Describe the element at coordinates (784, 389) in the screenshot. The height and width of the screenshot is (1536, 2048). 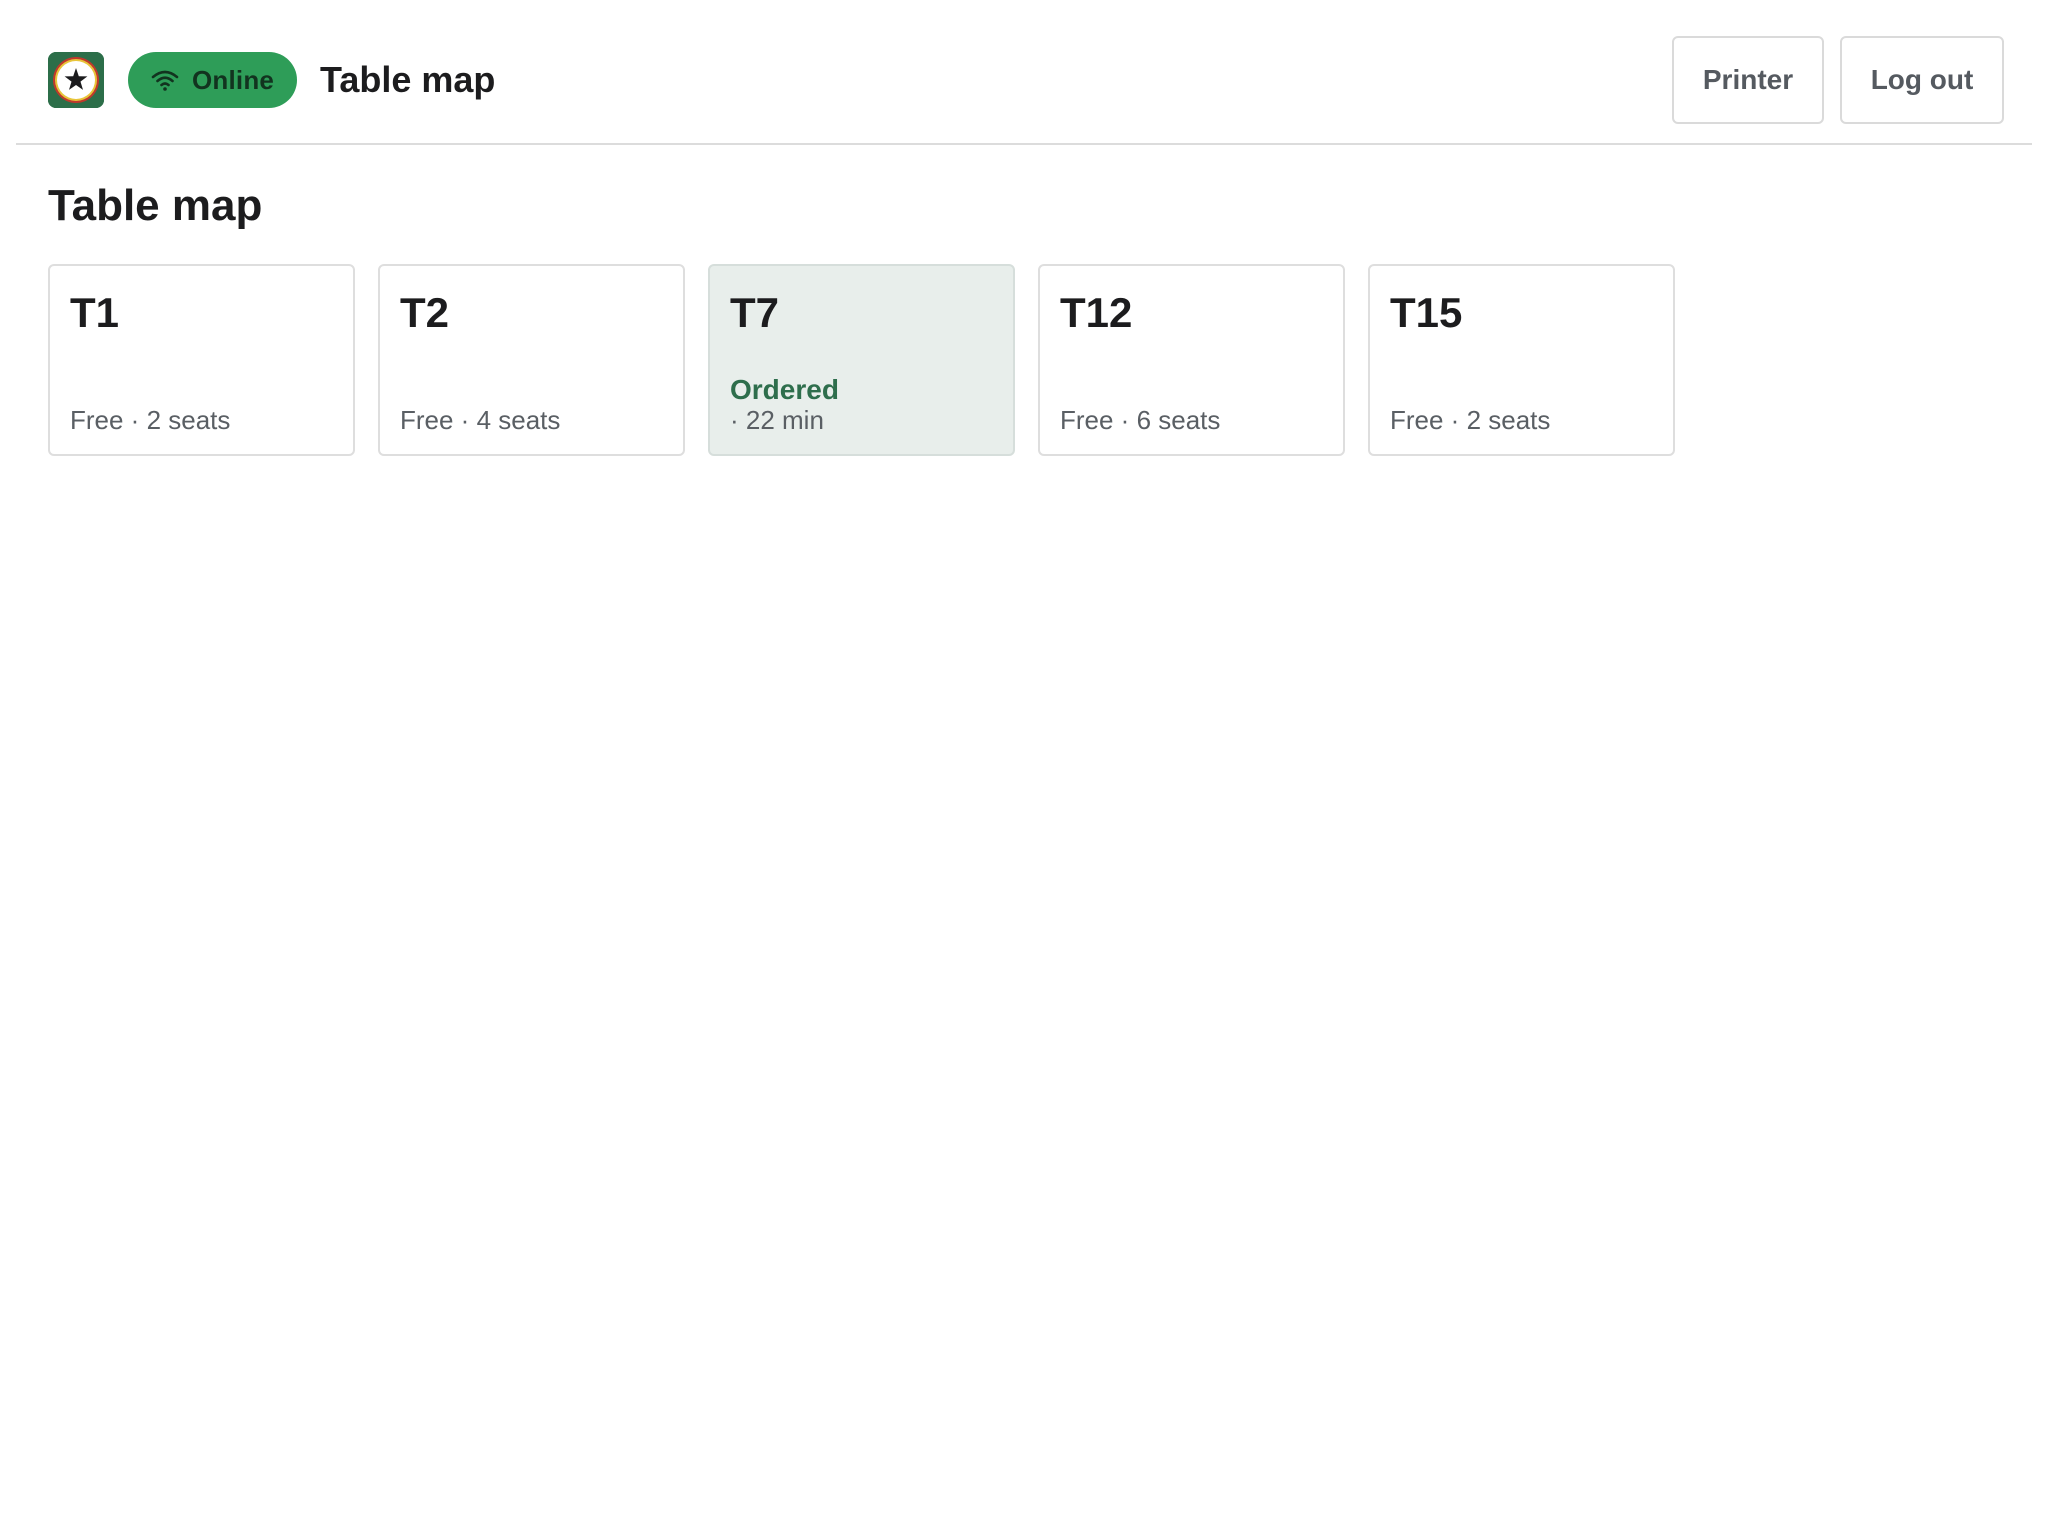
I see `table-status-label: Ordered` at that location.